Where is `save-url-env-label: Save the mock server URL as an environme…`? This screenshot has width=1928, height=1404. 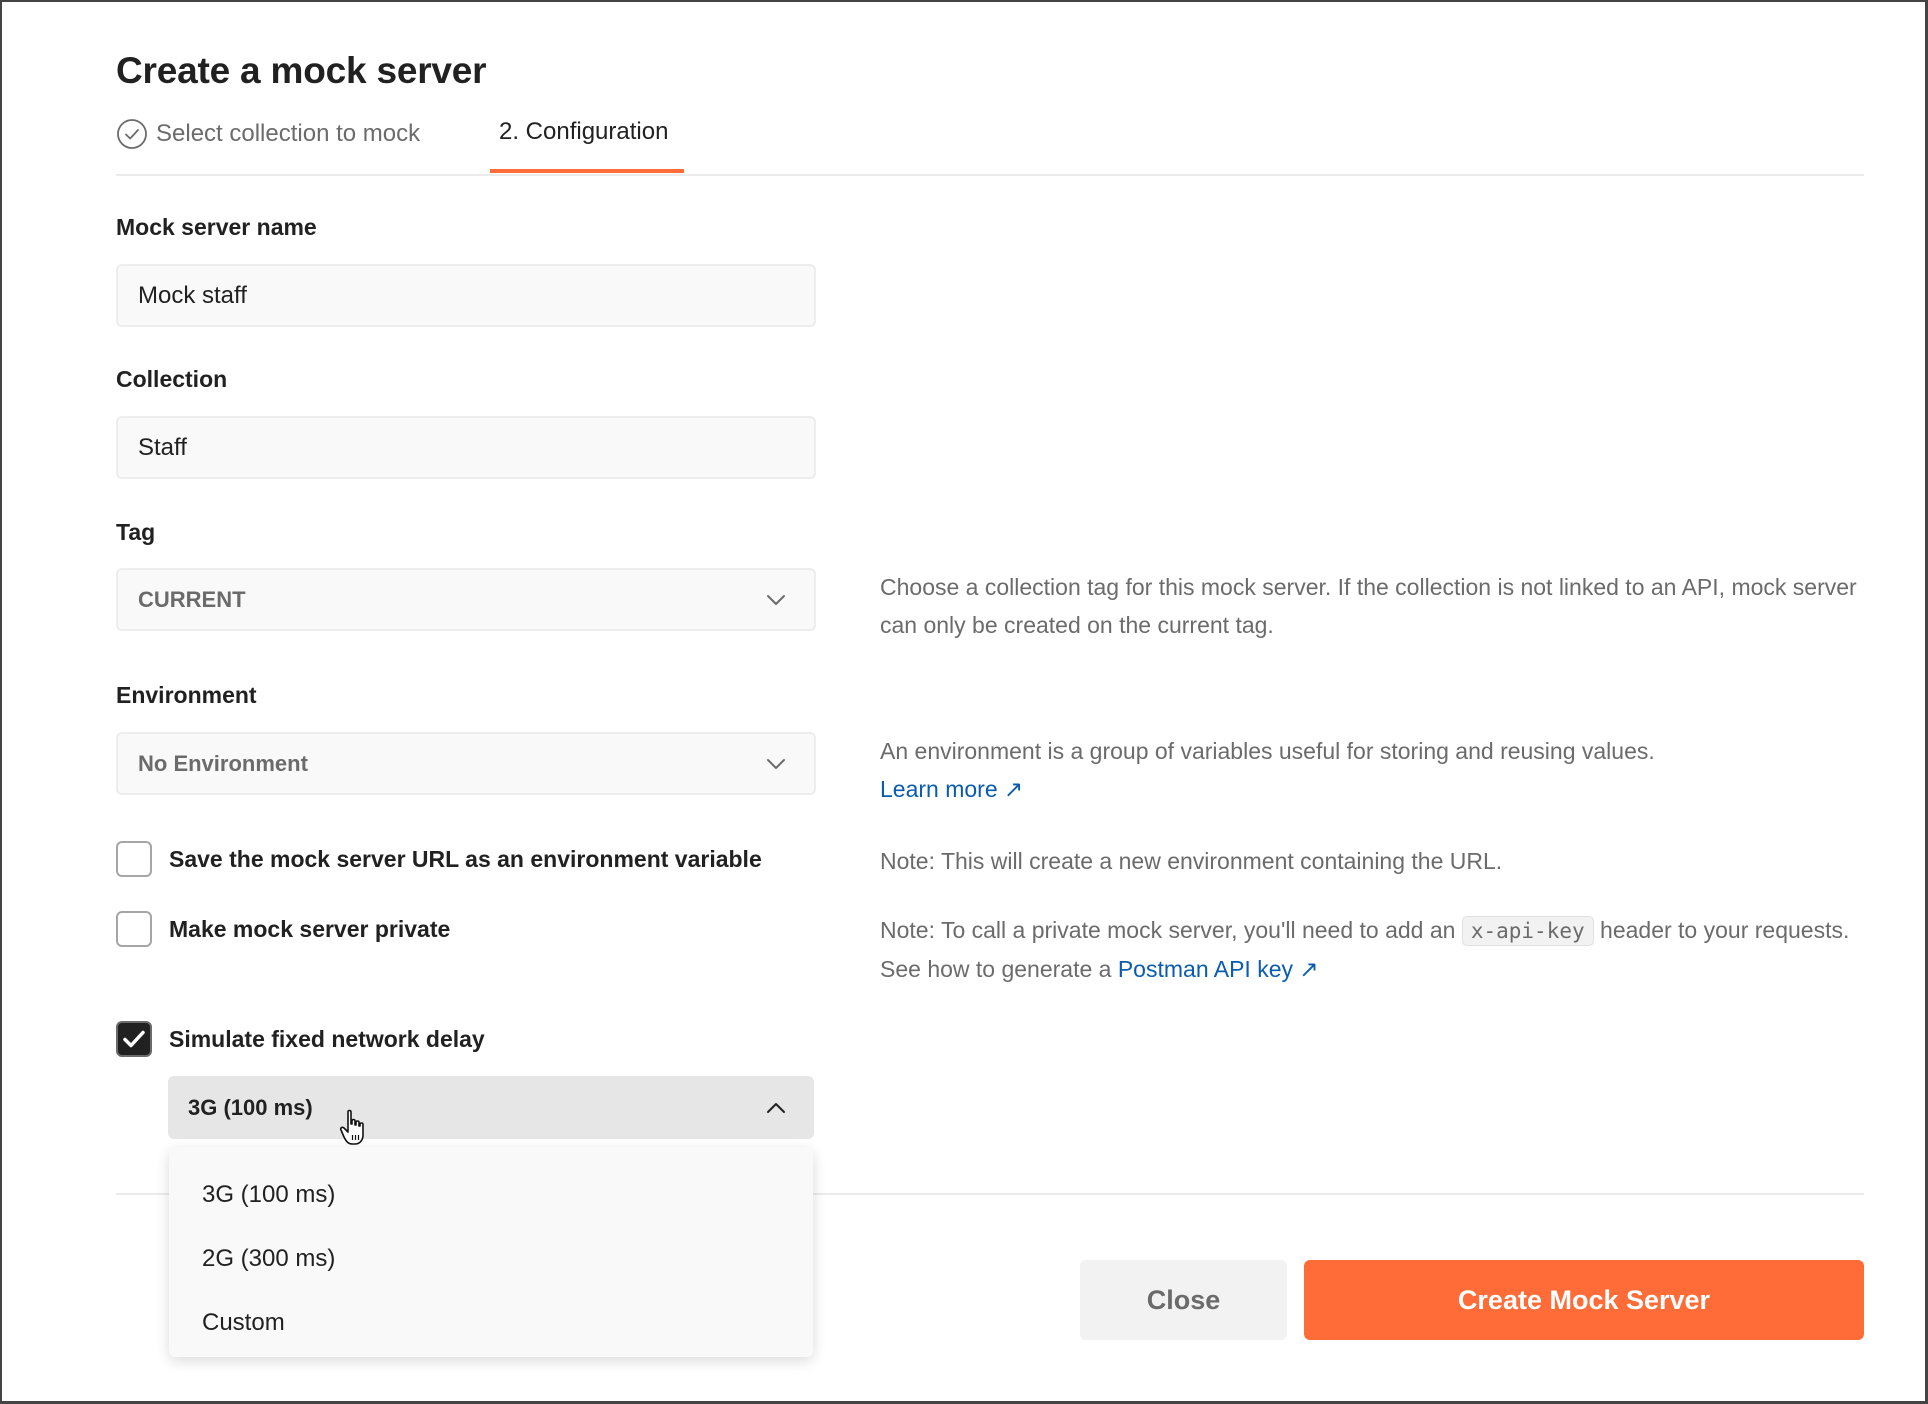
save-url-env-label: Save the mock server URL as an environme… is located at coordinates (465, 858).